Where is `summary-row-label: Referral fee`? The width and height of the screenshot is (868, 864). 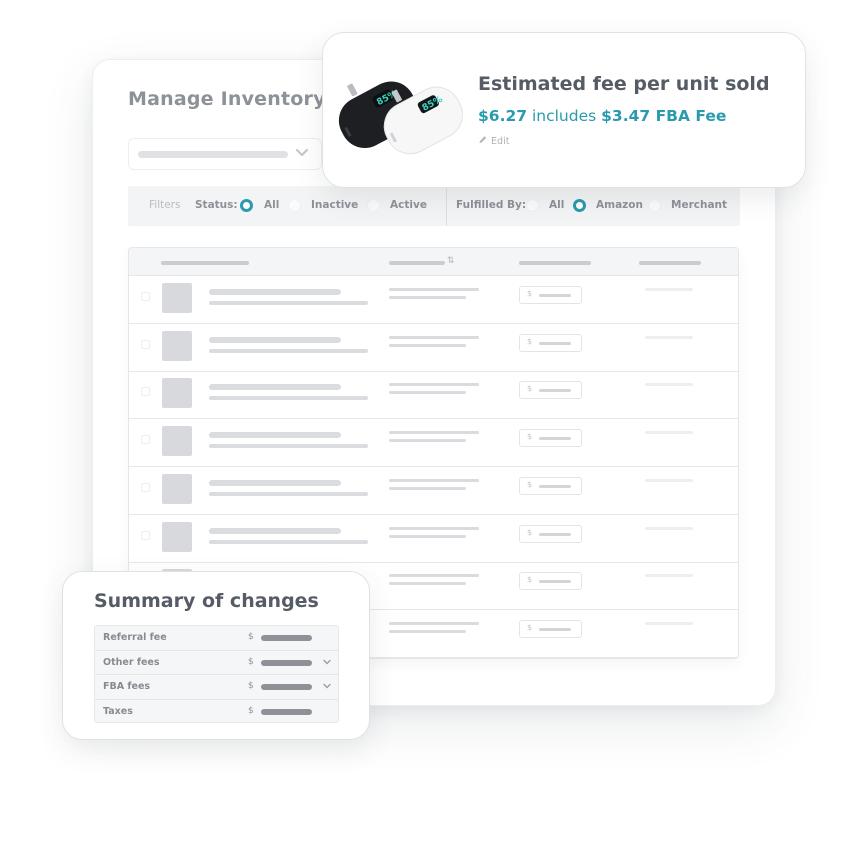
summary-row-label: Referral fee is located at coordinates (135, 637).